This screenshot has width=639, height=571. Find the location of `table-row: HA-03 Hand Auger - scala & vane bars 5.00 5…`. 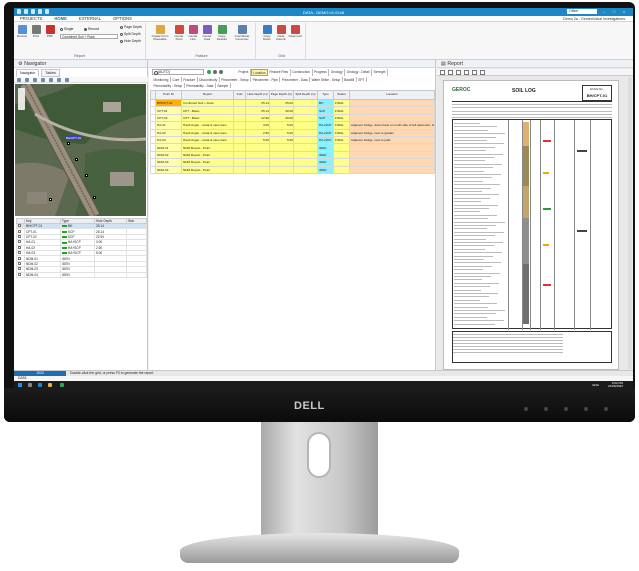

table-row: HA-03 Hand Auger - scala & vane bars 5.00 5… is located at coordinates (292, 140).